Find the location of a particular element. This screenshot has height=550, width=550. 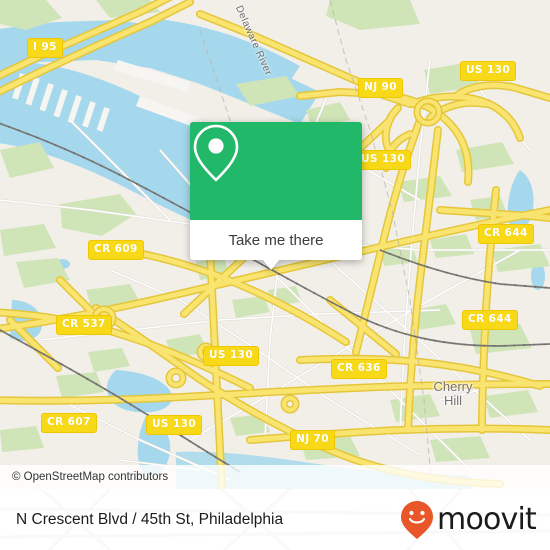

location-popup-card: Take me there is located at coordinates (276, 196).